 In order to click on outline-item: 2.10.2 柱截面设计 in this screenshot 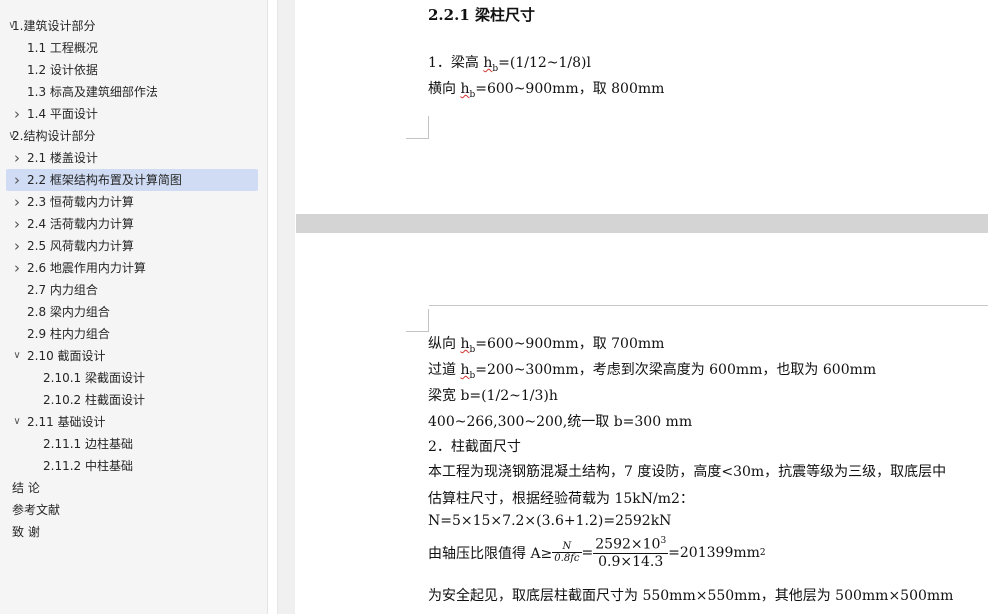, I will do `click(132, 400)`.